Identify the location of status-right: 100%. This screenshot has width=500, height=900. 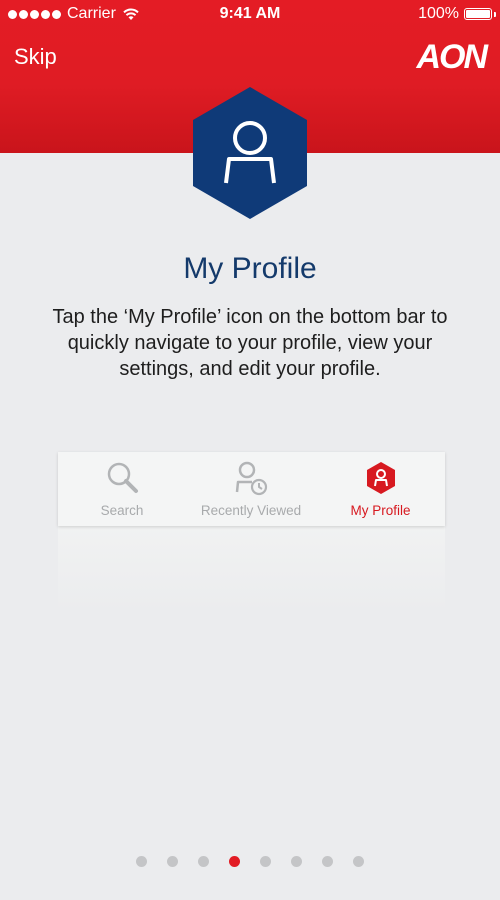
(457, 14).